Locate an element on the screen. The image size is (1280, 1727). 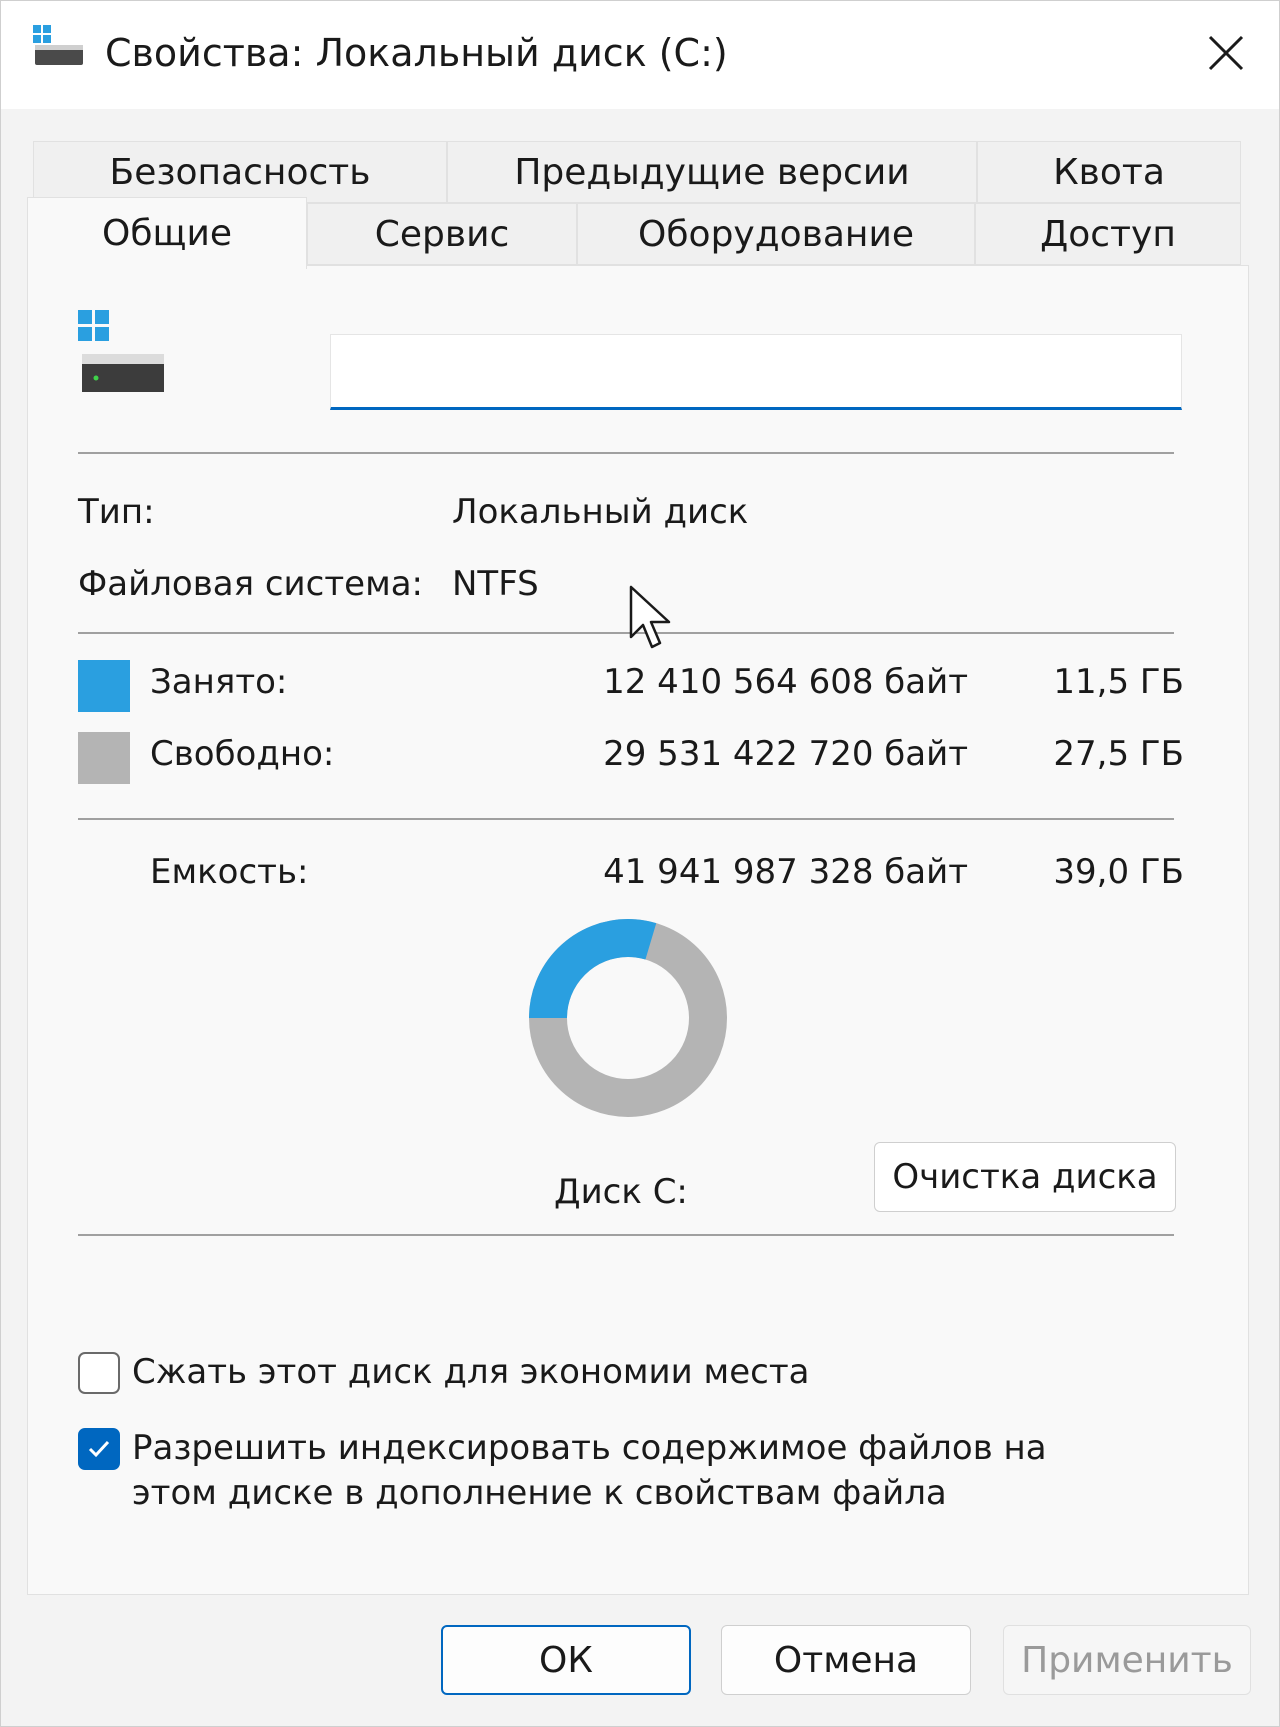
tab-hardware: Оборудование is located at coordinates (776, 234).